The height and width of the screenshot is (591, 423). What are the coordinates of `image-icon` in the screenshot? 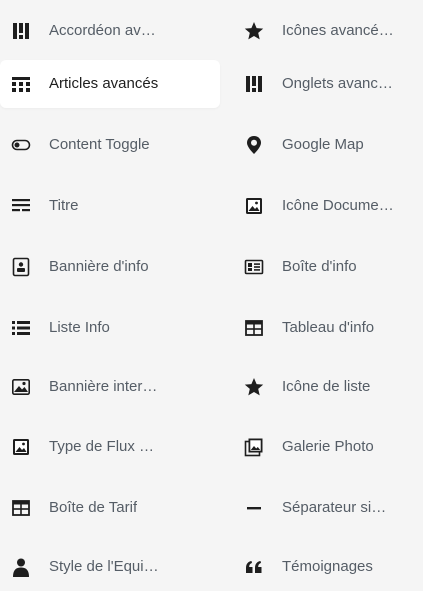 It's located at (21, 387).